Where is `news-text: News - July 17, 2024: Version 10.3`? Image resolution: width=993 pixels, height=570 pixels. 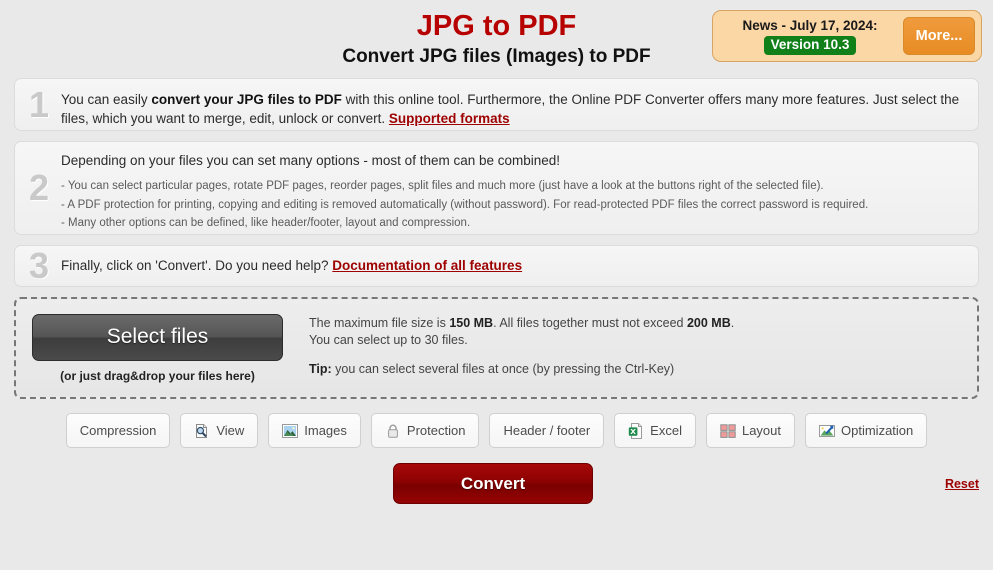
news-text: News - July 17, 2024: Version 10.3 is located at coordinates (808, 36).